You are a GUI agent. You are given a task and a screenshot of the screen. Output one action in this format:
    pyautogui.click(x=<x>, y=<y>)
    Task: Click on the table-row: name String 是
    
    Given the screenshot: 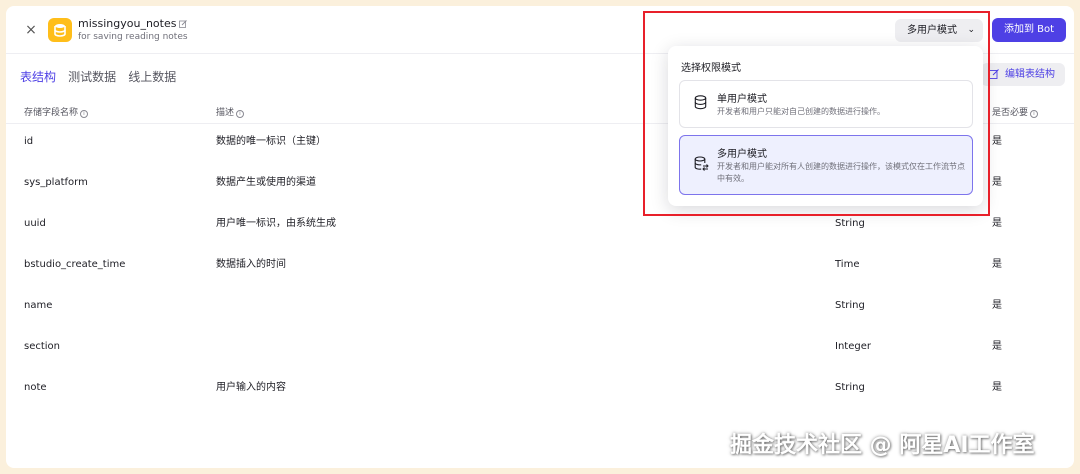 What is the action you would take?
    pyautogui.click(x=540, y=319)
    